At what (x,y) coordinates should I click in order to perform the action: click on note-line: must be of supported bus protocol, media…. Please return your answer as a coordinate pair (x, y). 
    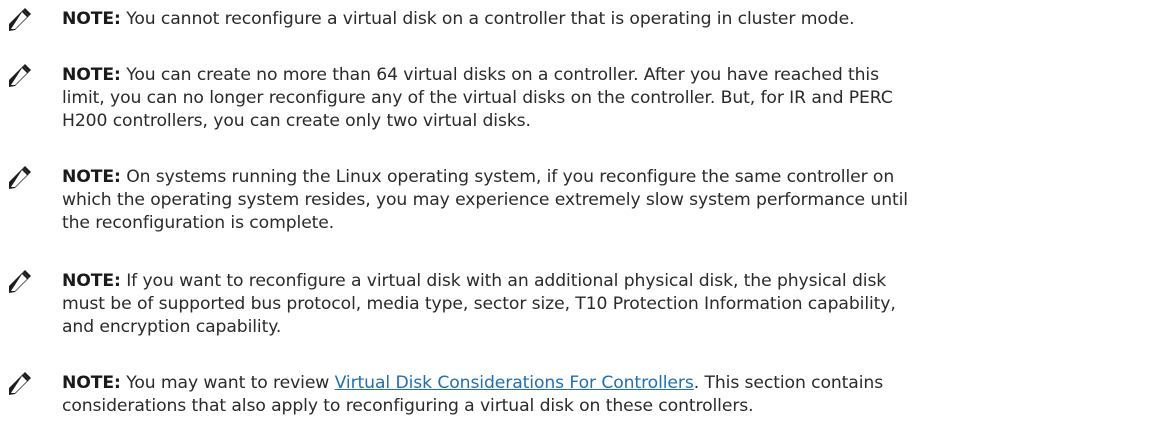
    Looking at the image, I should click on (479, 304).